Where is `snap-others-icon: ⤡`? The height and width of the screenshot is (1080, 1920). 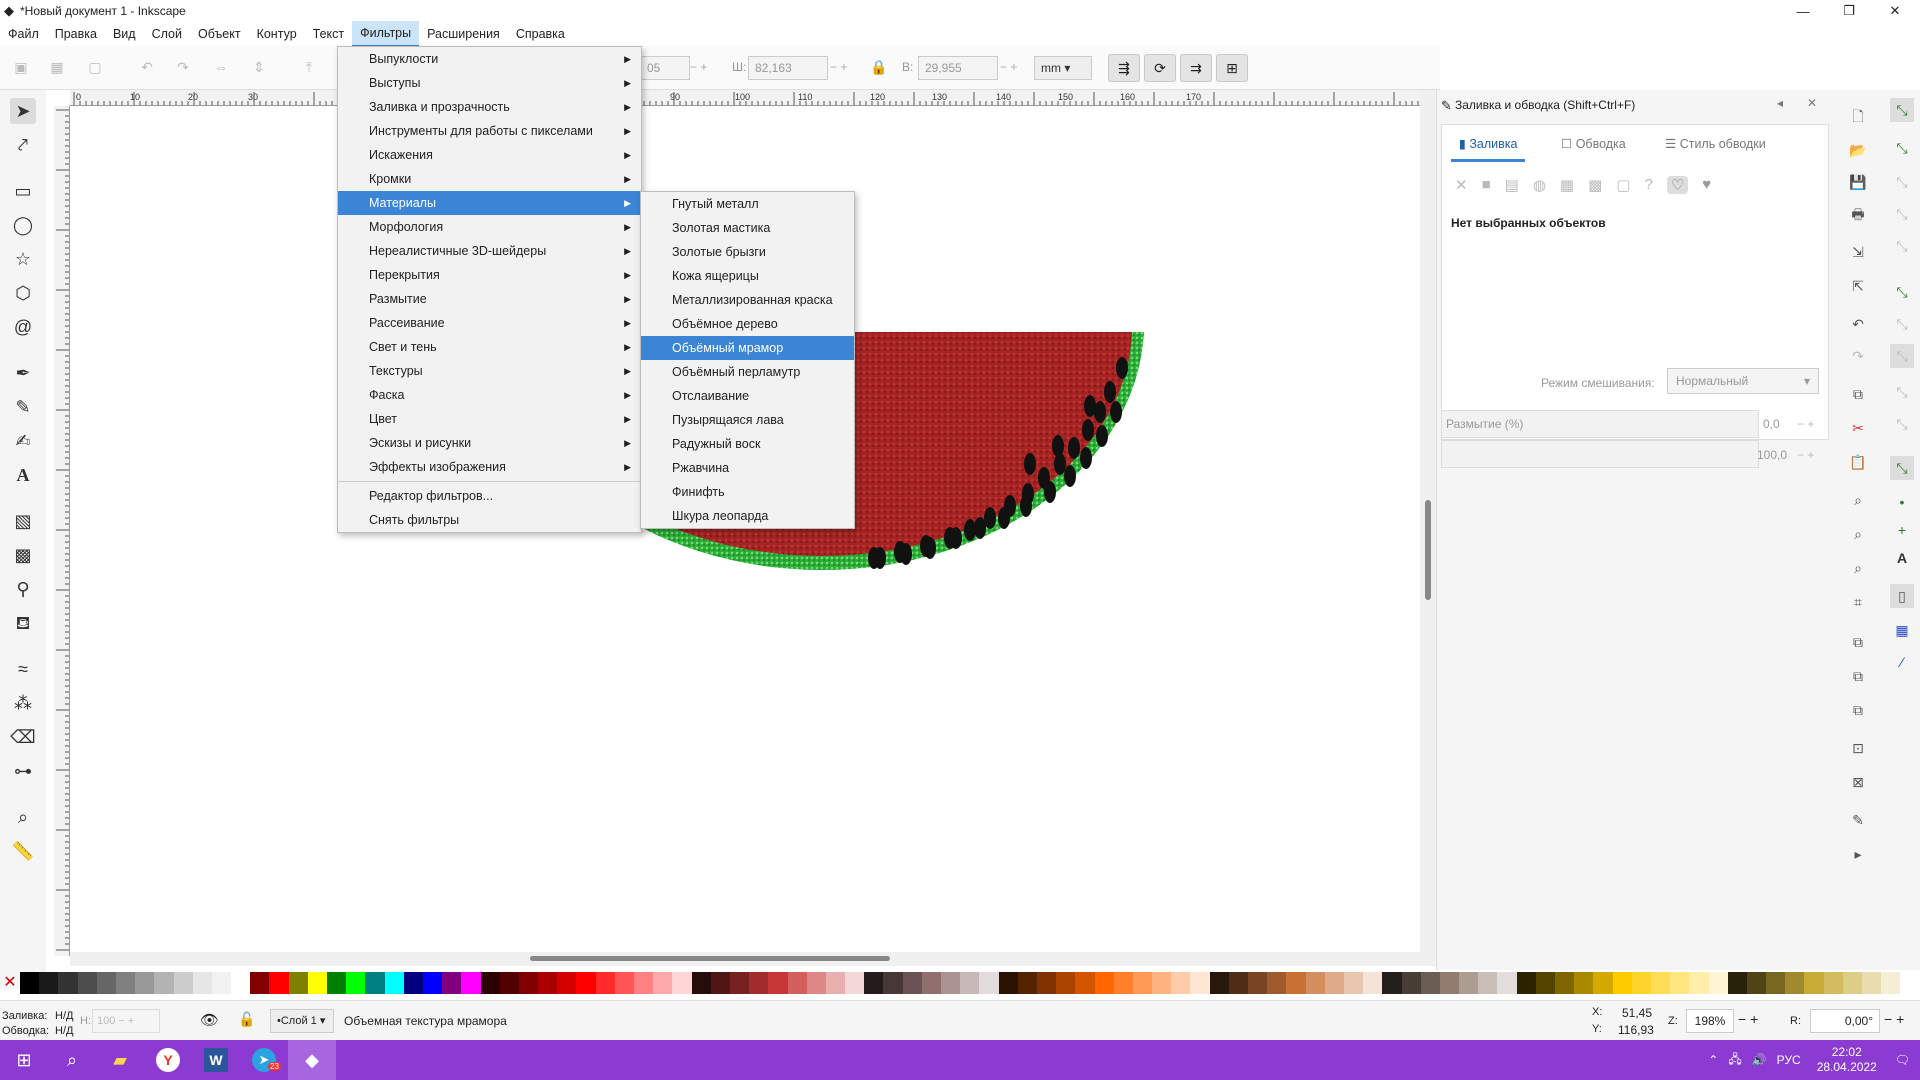
snap-others-icon: ⤡ is located at coordinates (1902, 468).